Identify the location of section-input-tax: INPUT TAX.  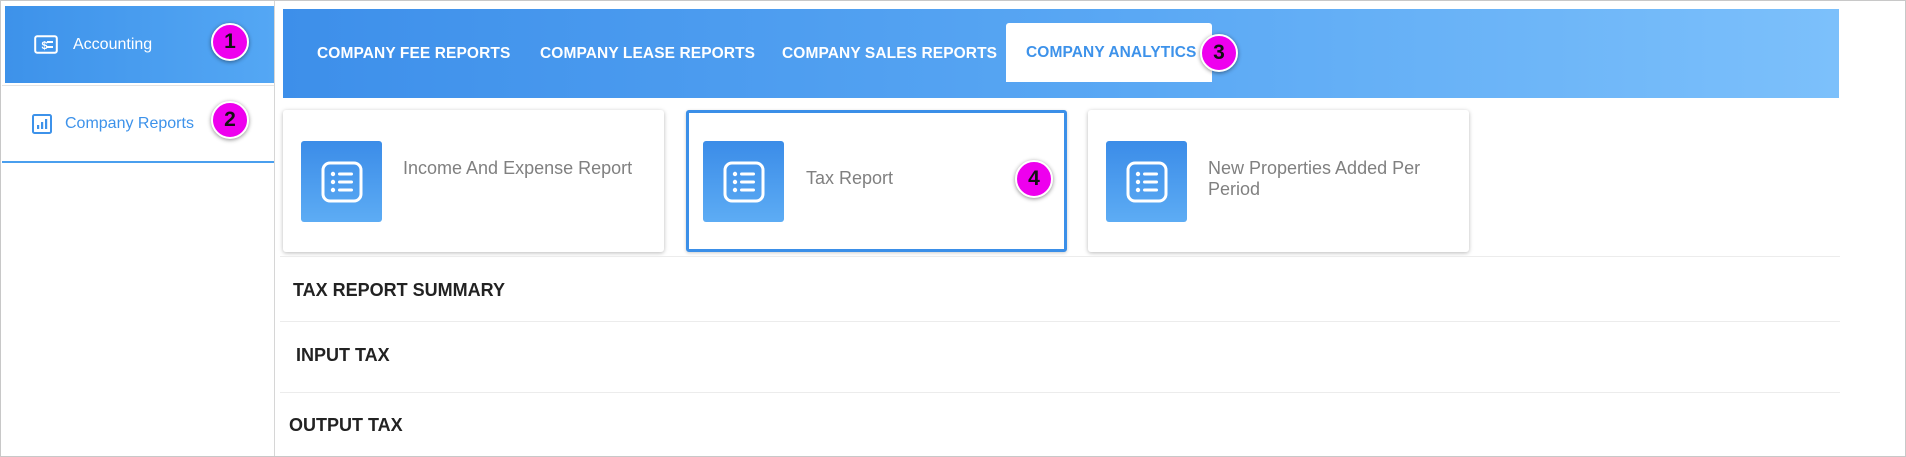
(343, 355).